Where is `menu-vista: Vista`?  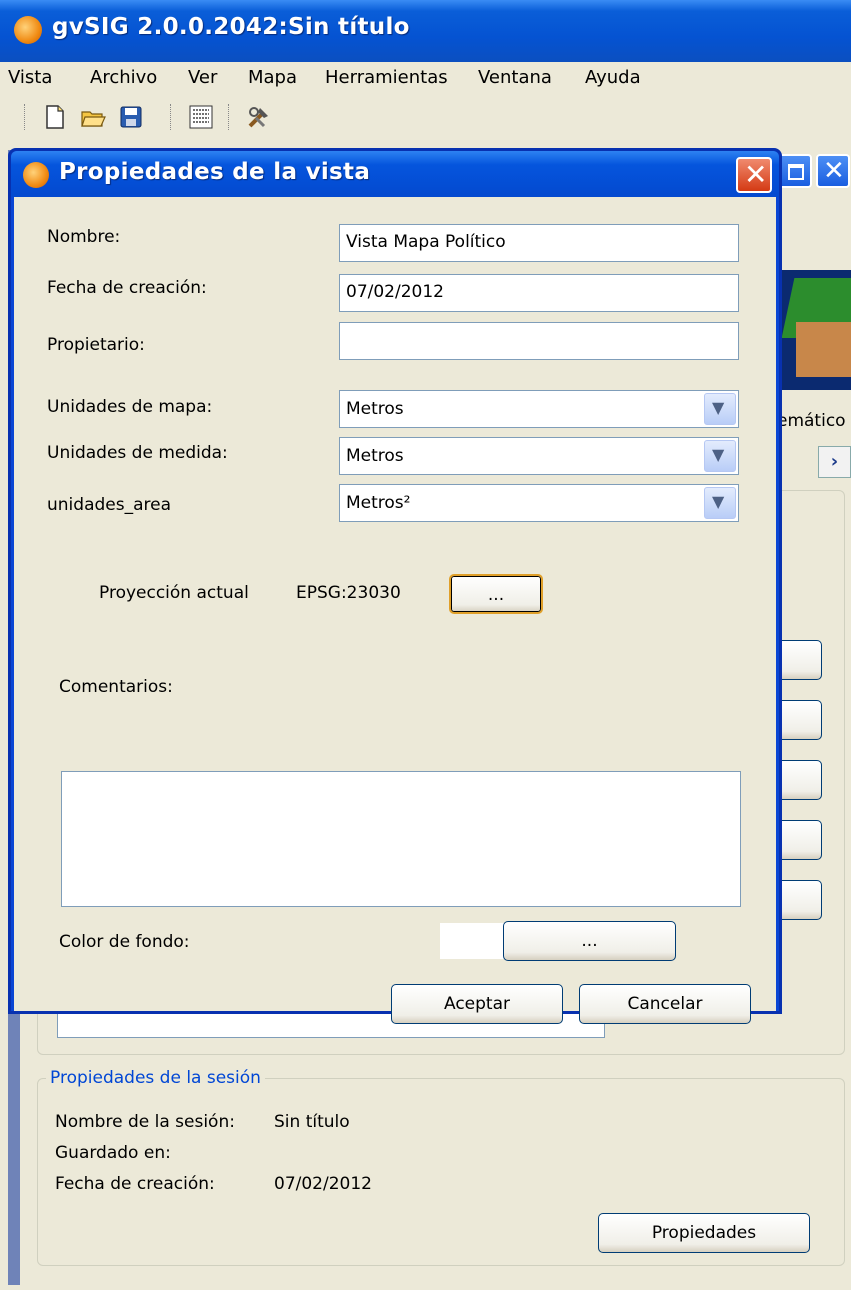
menu-vista: Vista is located at coordinates (30, 77).